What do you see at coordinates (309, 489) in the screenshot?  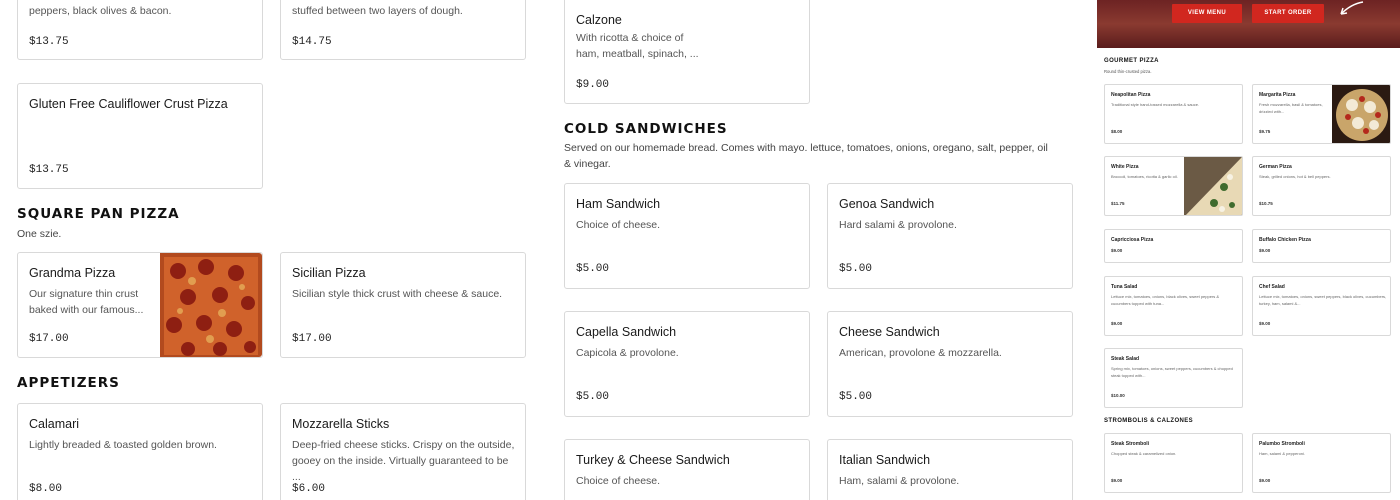 I see `item-price: $6.00` at bounding box center [309, 489].